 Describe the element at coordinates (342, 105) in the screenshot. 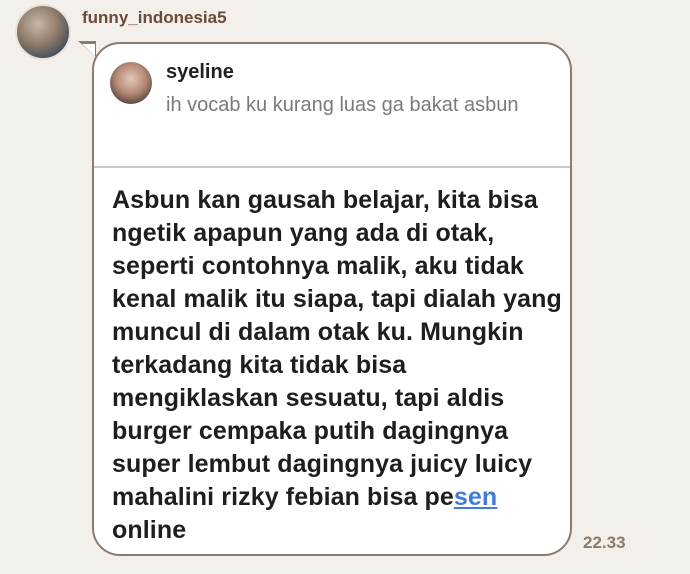

I see `reply-text: ih vocab ku kurang luas ga bakat asbun` at that location.